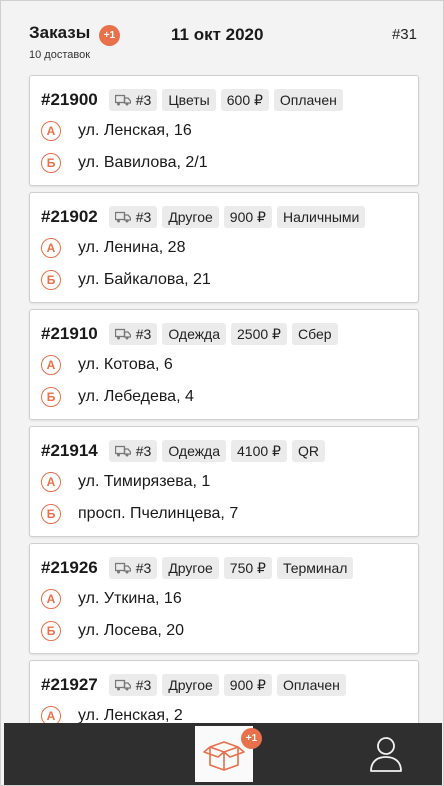 Image resolution: width=444 pixels, height=786 pixels. Describe the element at coordinates (69, 99) in the screenshot. I see `order-number: #21900` at that location.